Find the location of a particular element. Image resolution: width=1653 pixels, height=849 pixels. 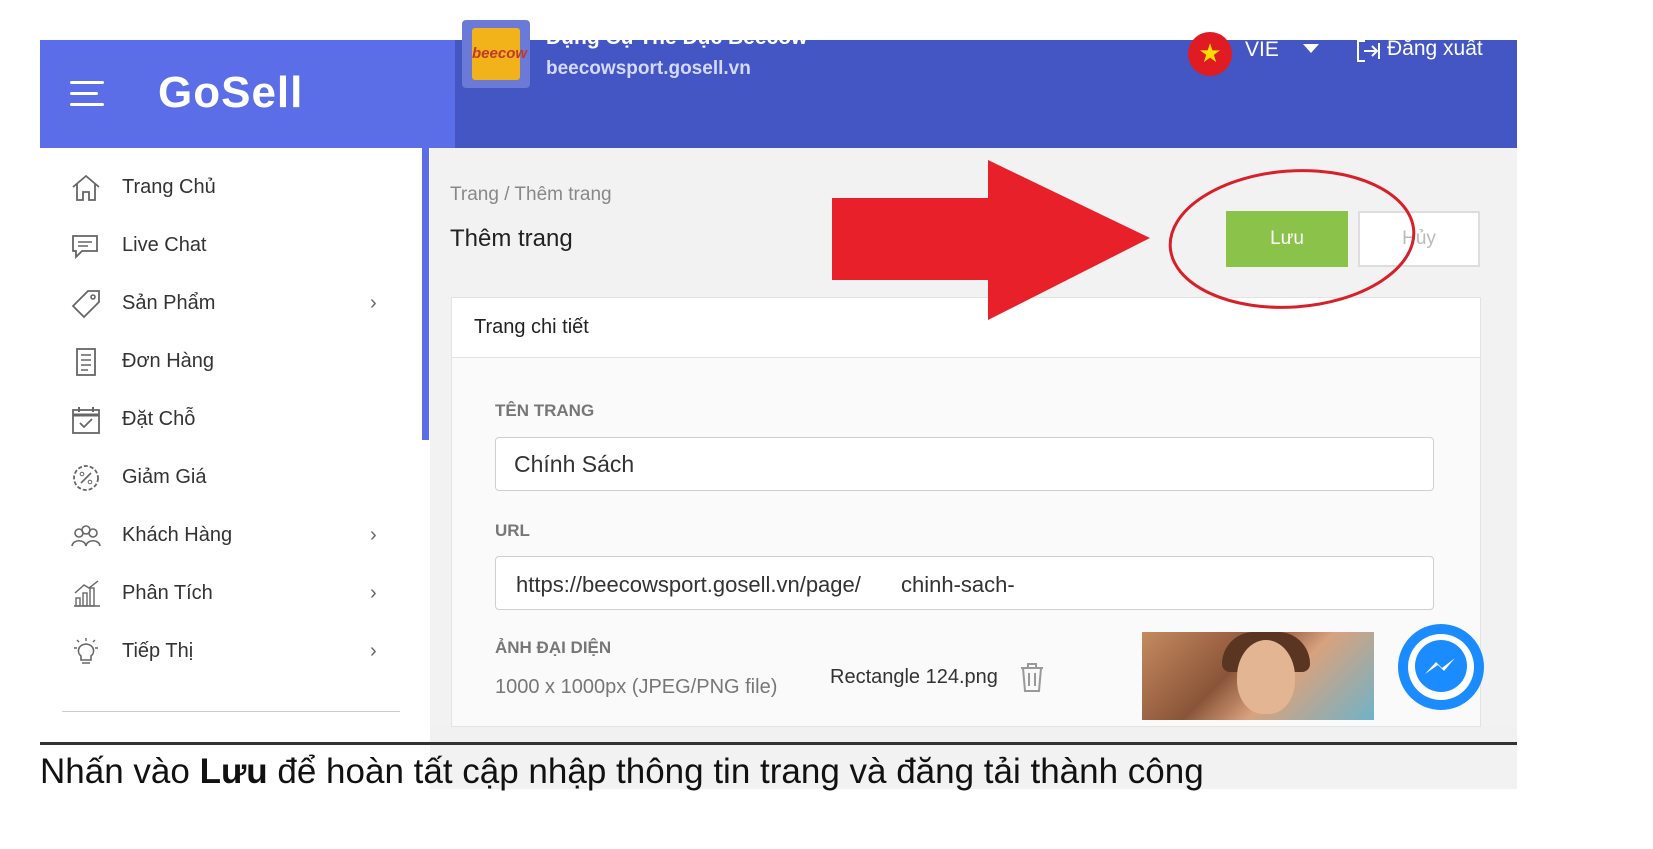

gosell-logo: GoSell is located at coordinates (231, 92).